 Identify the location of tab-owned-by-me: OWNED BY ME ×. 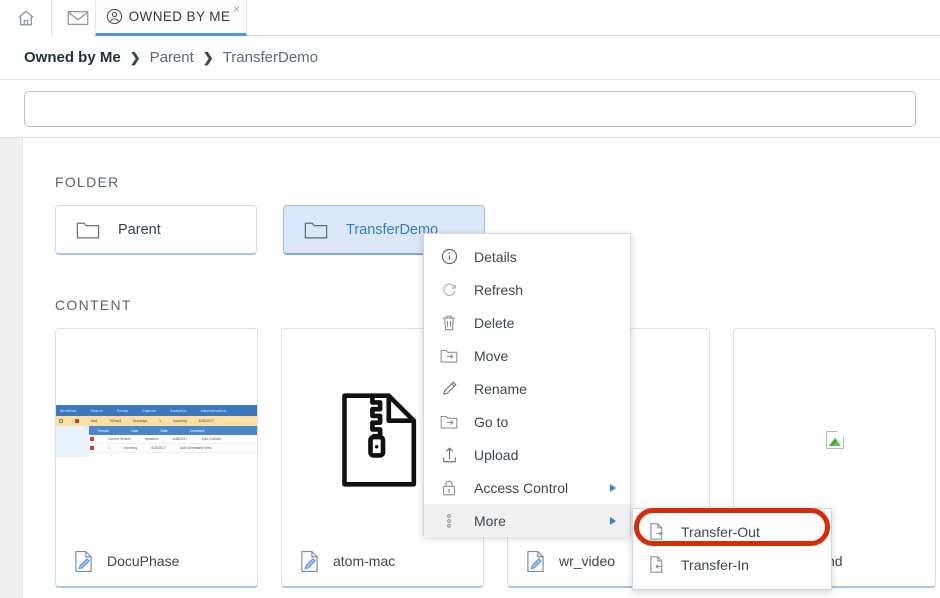
(171, 18).